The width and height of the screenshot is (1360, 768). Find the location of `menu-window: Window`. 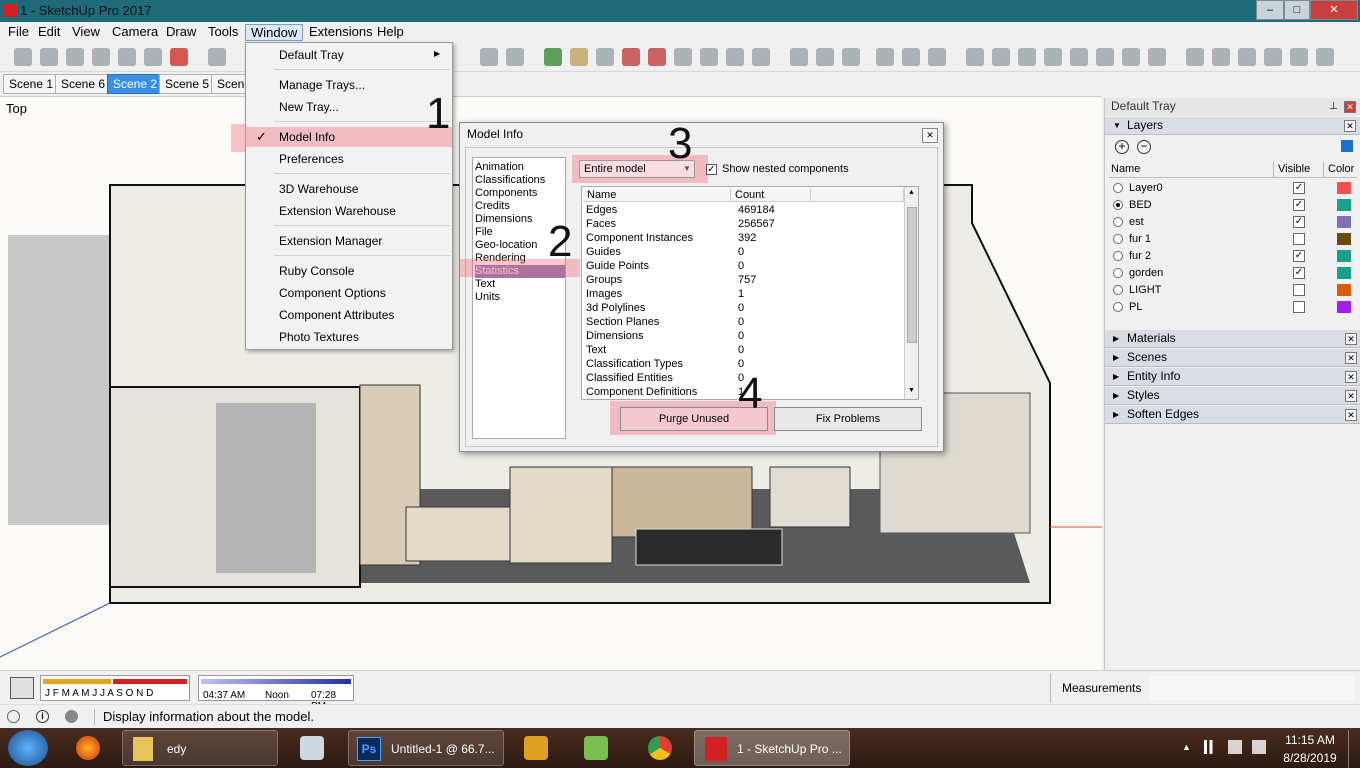

menu-window: Window is located at coordinates (274, 32).